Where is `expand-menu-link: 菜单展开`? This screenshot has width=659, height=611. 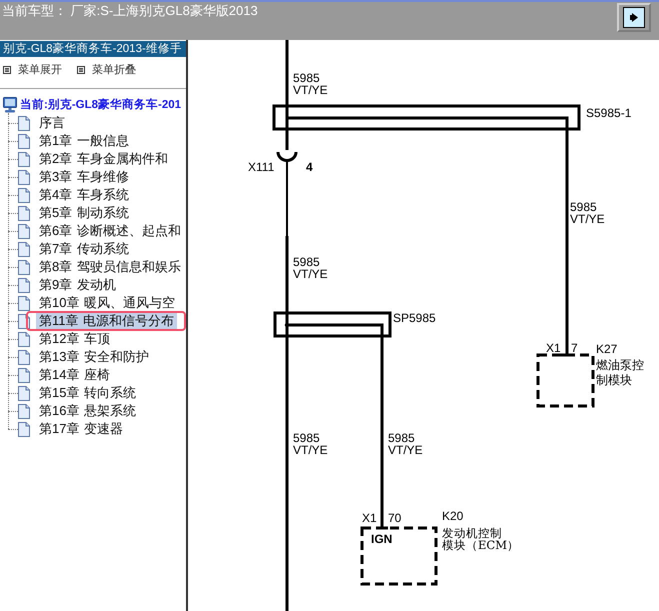
expand-menu-link: 菜单展开 is located at coordinates (32, 70).